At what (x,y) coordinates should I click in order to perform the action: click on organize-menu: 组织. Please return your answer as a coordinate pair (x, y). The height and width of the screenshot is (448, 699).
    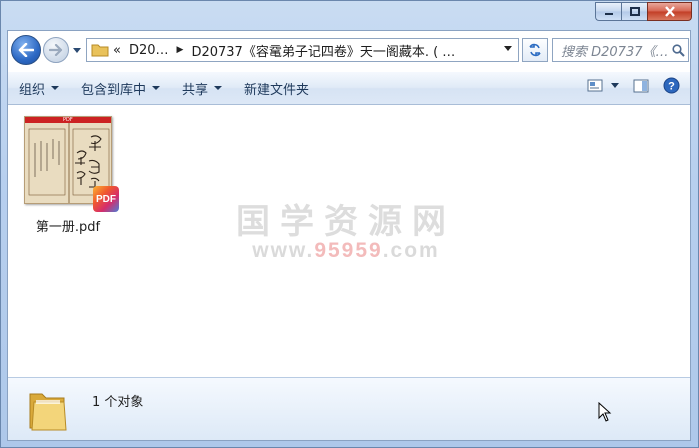
    Looking at the image, I should click on (39, 88).